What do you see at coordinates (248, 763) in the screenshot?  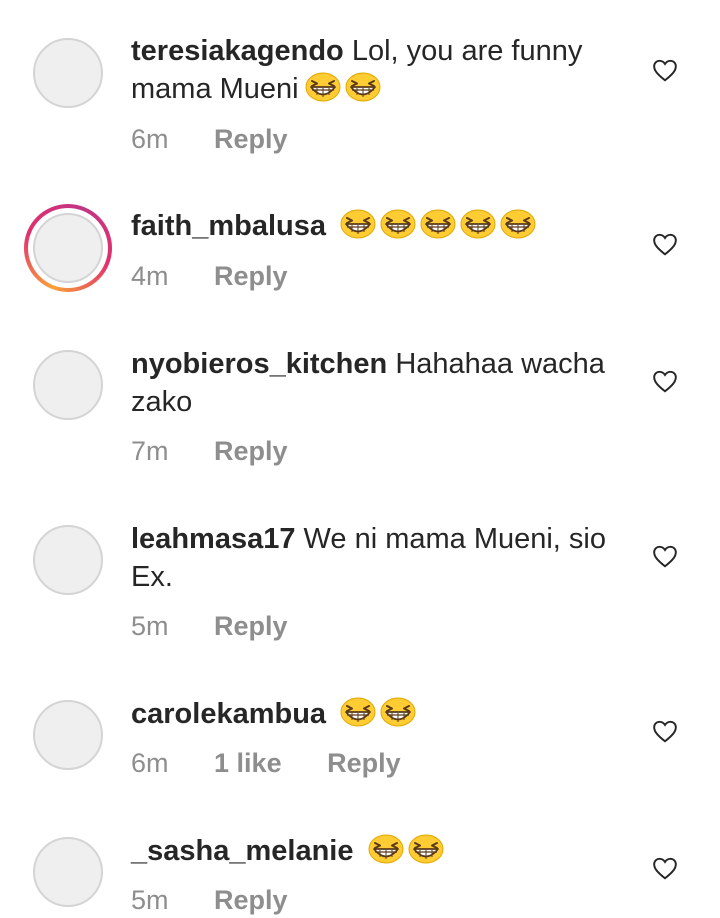 I see `like-count-button: 1 like` at bounding box center [248, 763].